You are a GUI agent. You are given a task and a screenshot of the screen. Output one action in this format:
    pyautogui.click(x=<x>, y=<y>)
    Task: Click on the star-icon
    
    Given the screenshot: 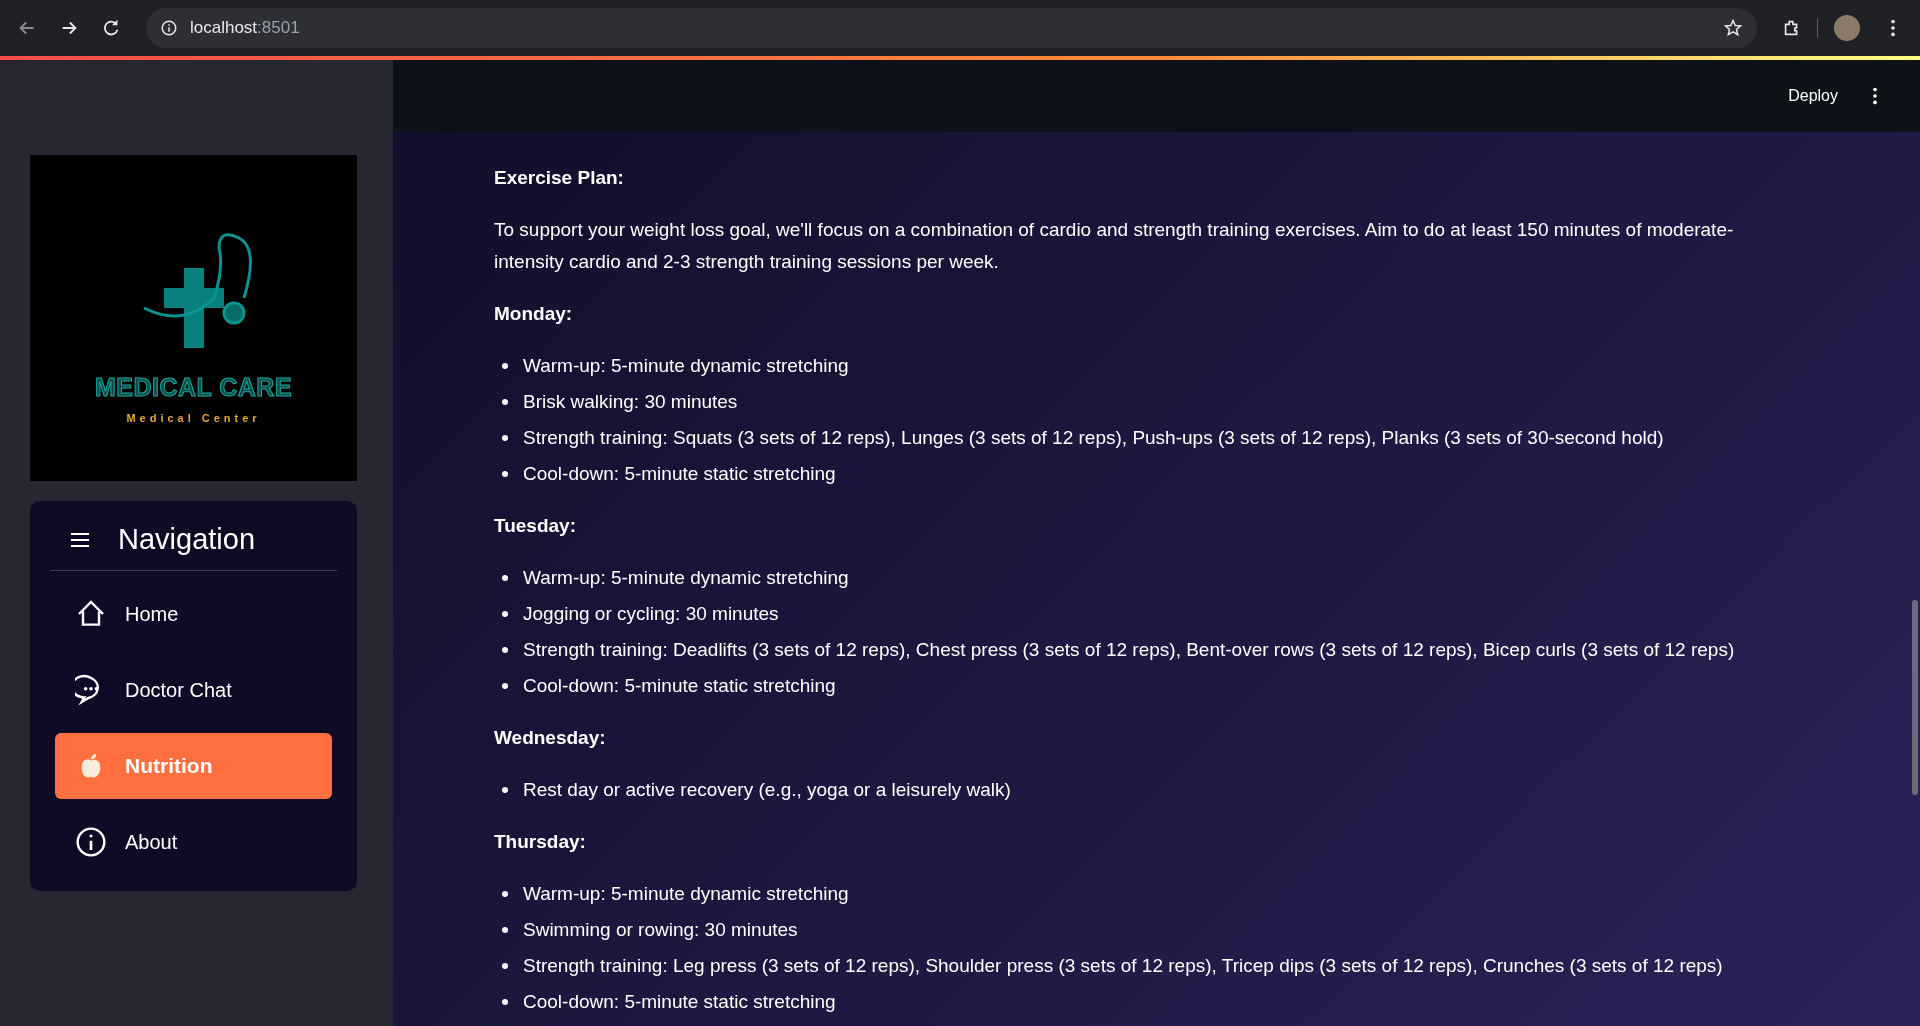 What is the action you would take?
    pyautogui.click(x=1733, y=28)
    